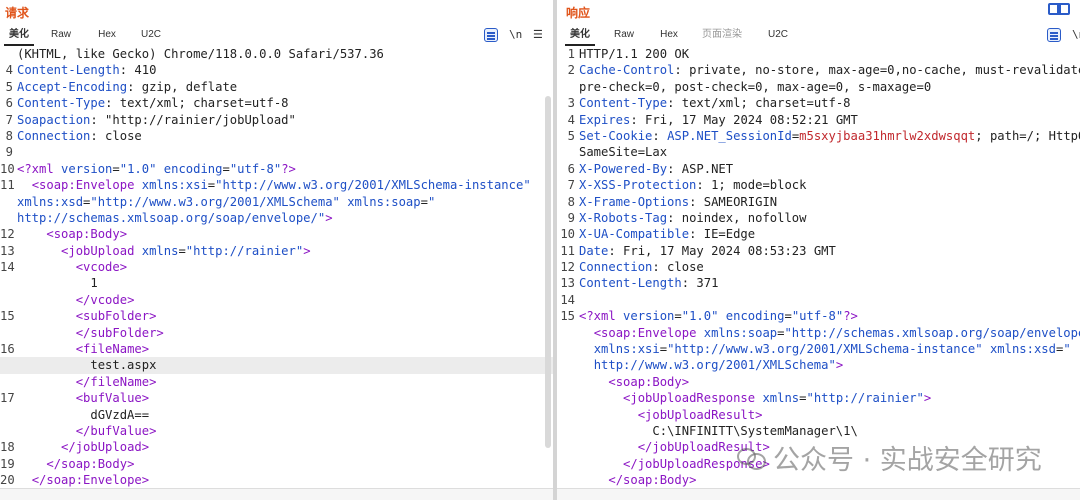 This screenshot has width=1080, height=500. Describe the element at coordinates (276, 169) in the screenshot. I see `code-line: 10 <?xml version="1.0" encoding="utf-8"?>` at that location.